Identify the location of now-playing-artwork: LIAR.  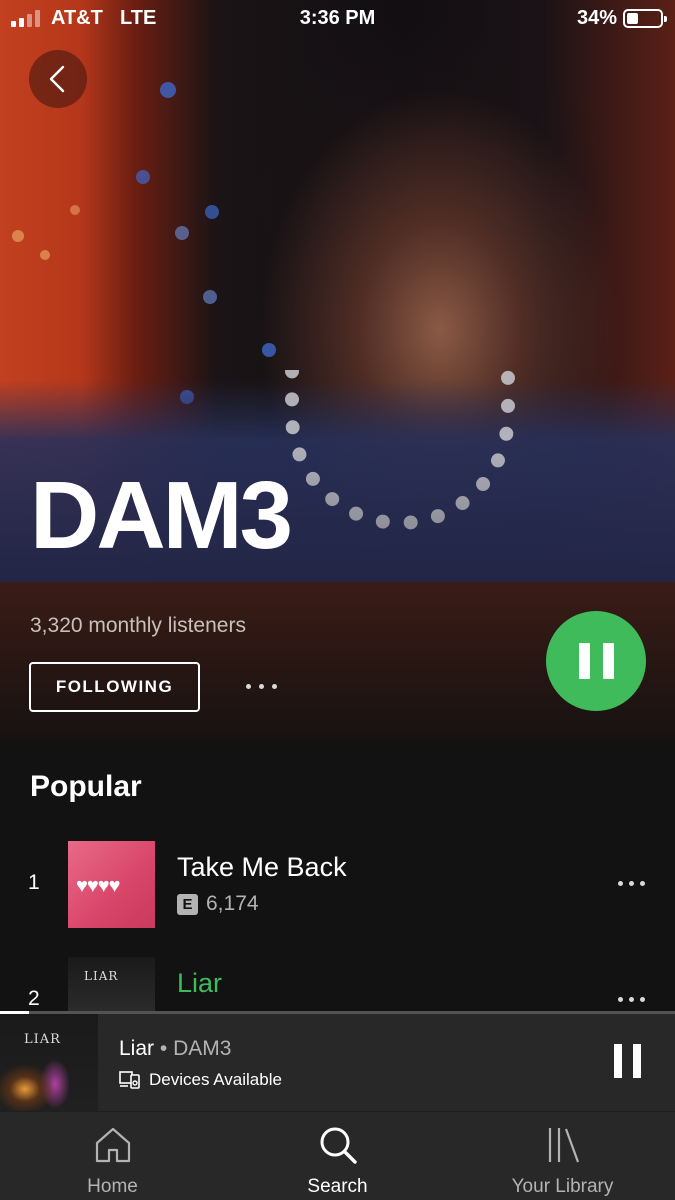
(49, 1062).